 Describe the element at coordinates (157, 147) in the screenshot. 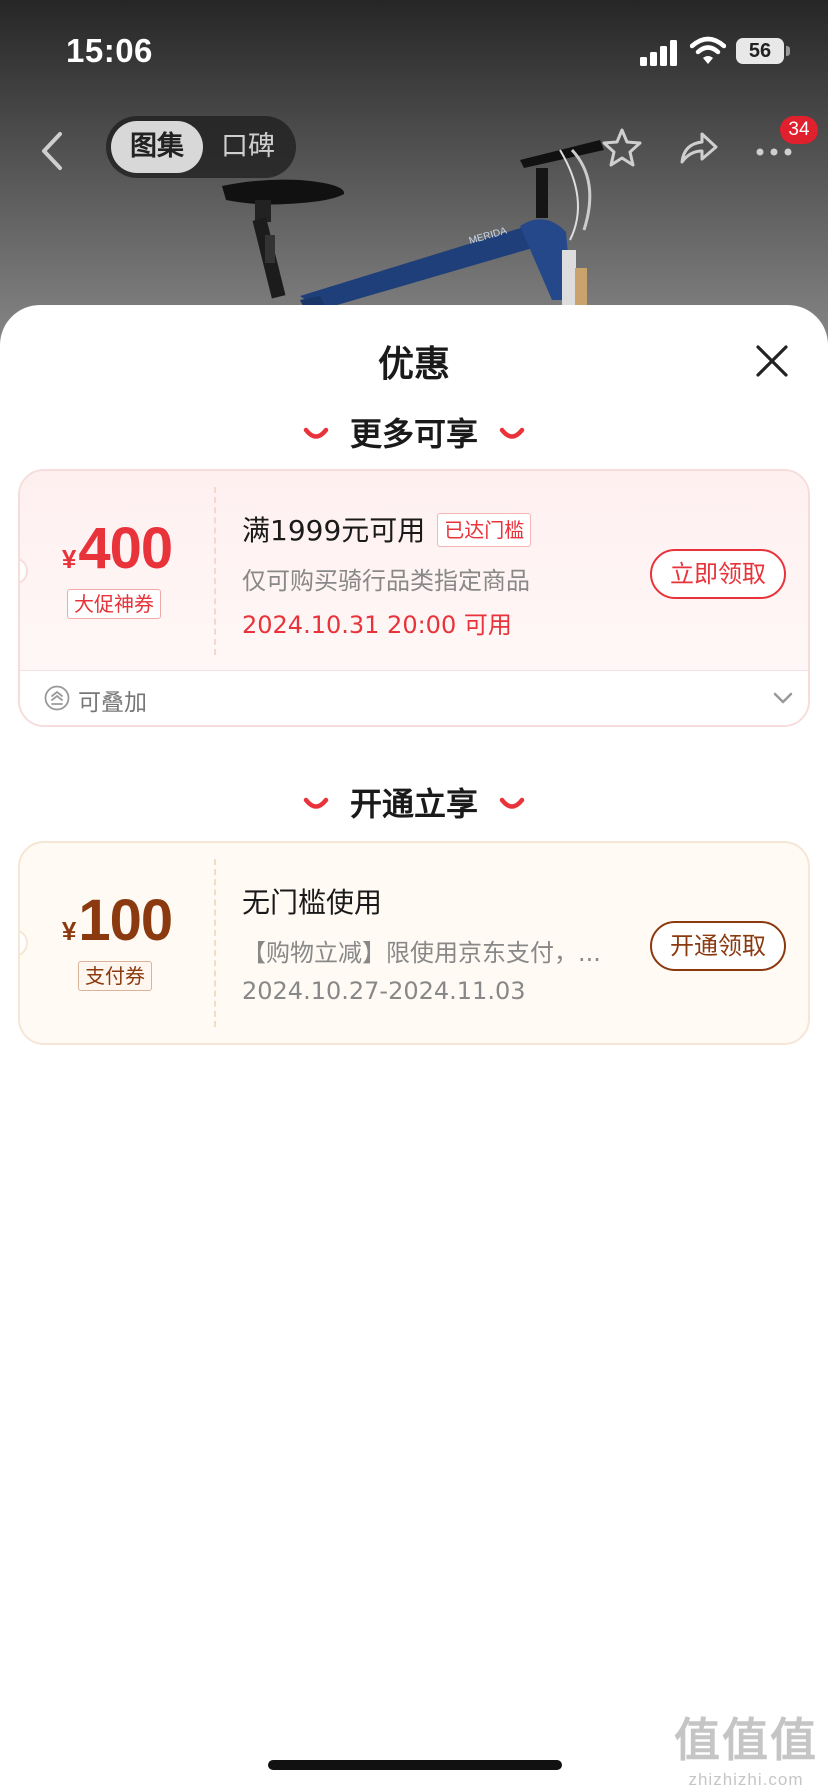

I see `tab-gallery: 图集` at that location.